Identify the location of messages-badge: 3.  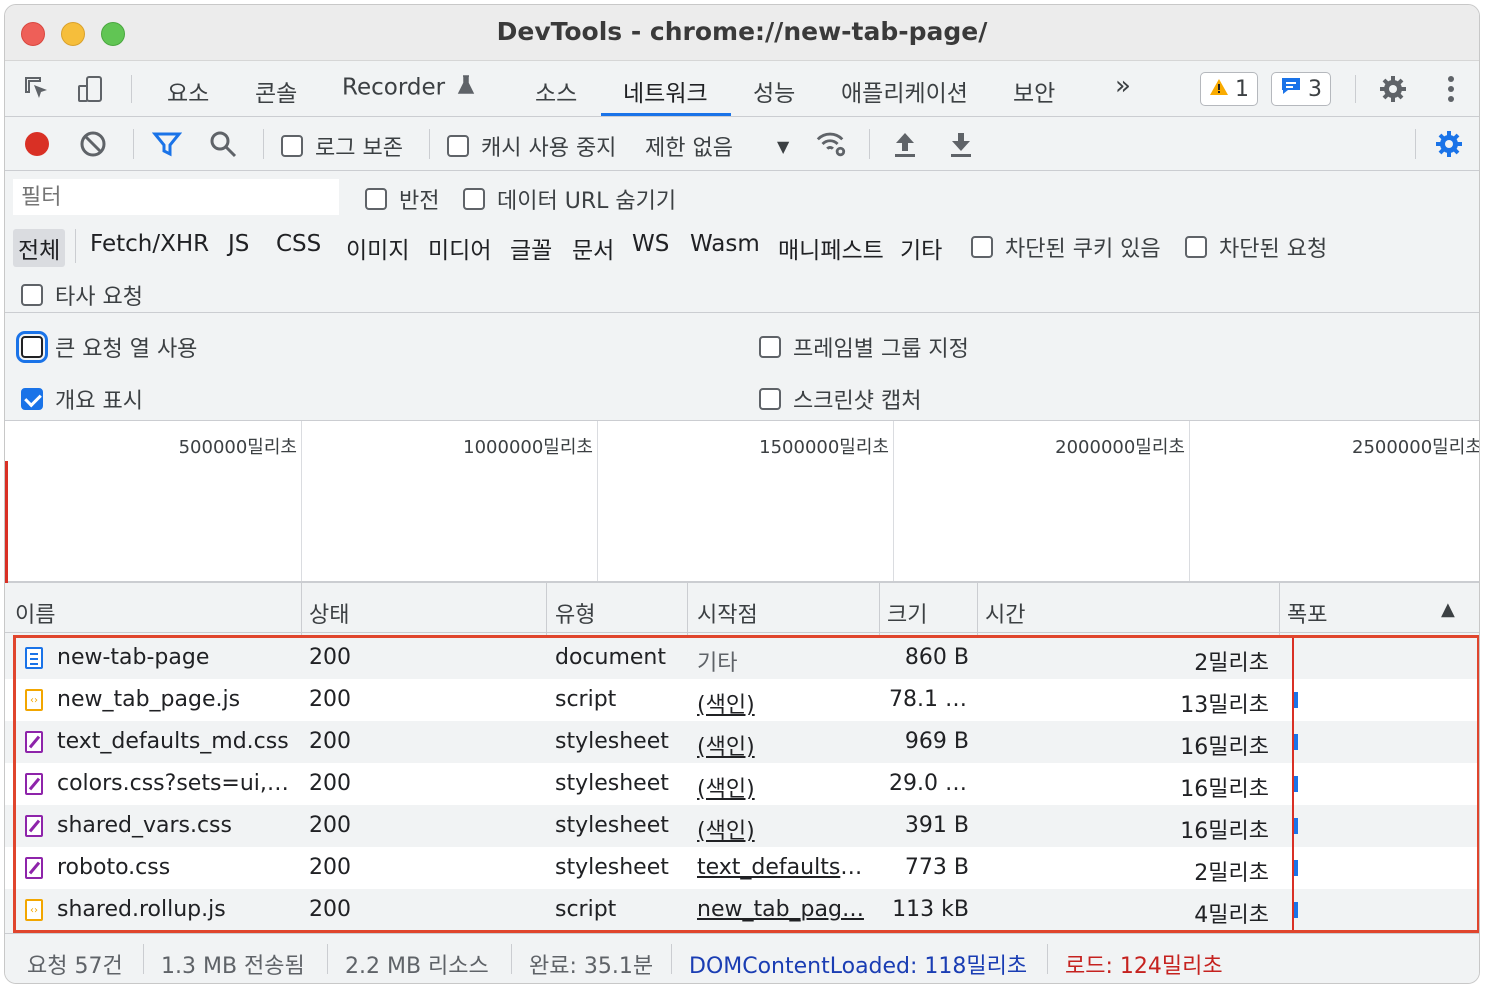
(1301, 89).